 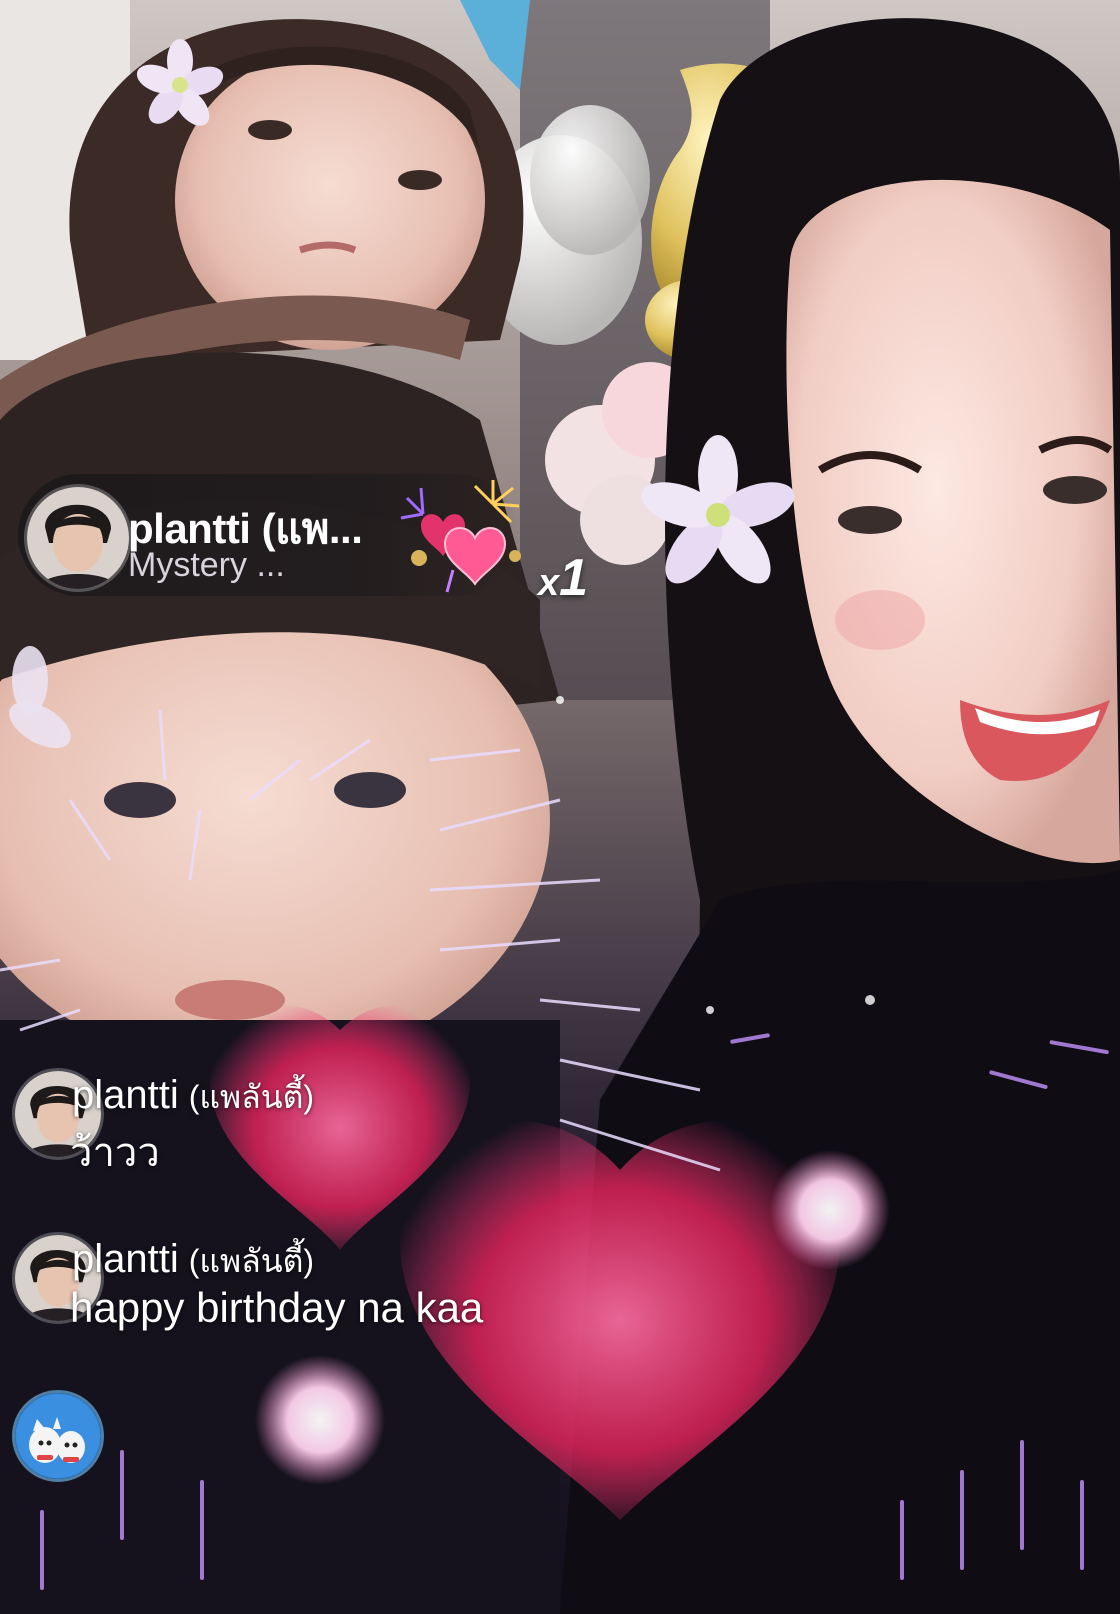 I want to click on comment-text: ว้าวว, so click(x=115, y=1153).